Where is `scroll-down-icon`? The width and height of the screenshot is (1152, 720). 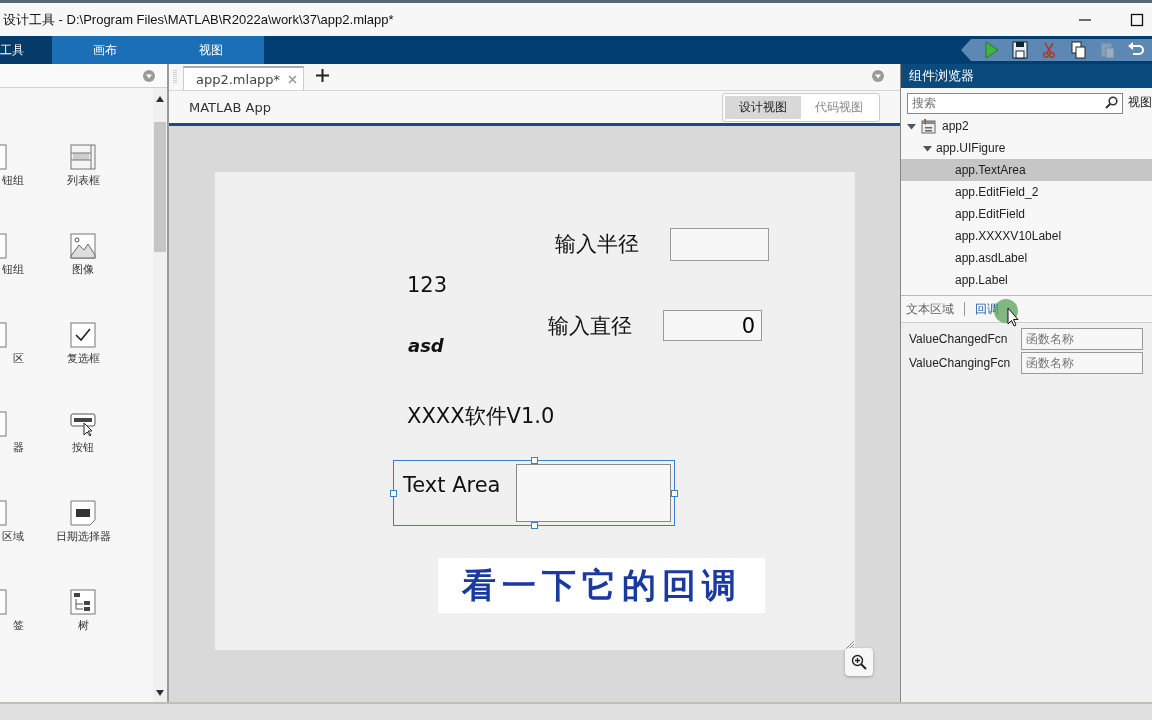 scroll-down-icon is located at coordinates (160, 693).